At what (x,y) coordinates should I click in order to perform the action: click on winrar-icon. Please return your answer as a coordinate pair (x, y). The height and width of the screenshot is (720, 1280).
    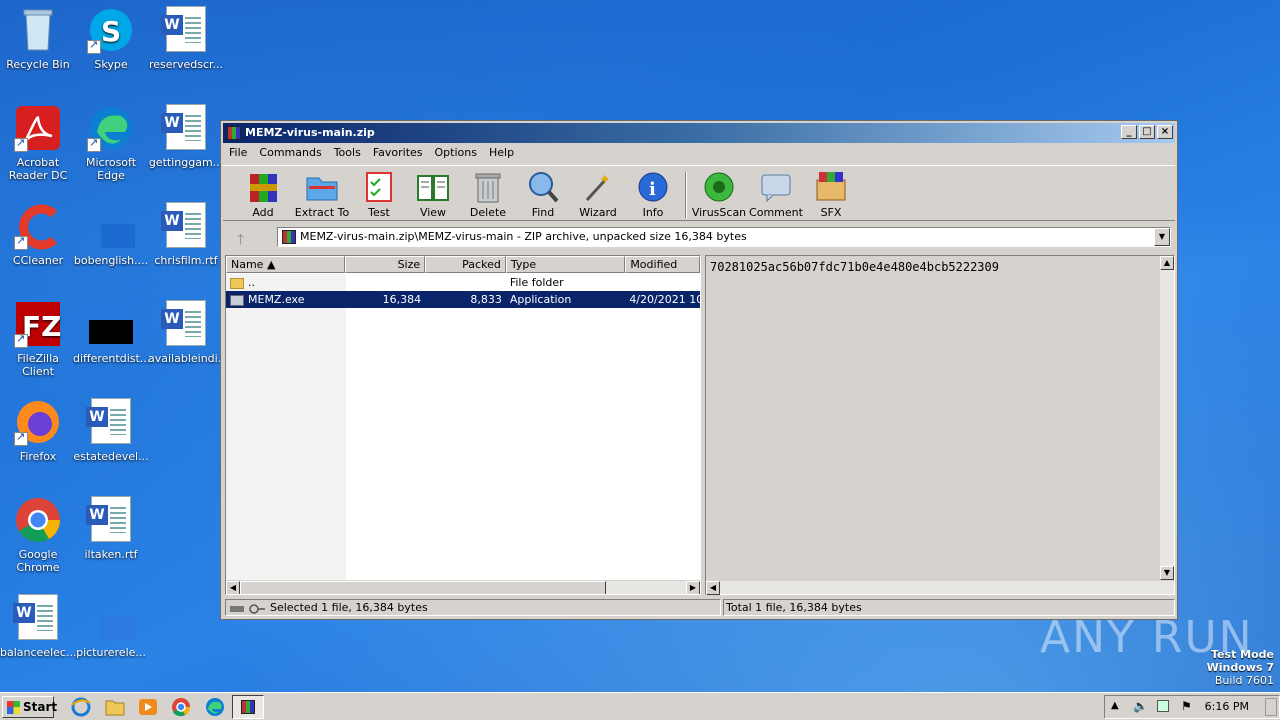
    Looking at the image, I should click on (248, 707).